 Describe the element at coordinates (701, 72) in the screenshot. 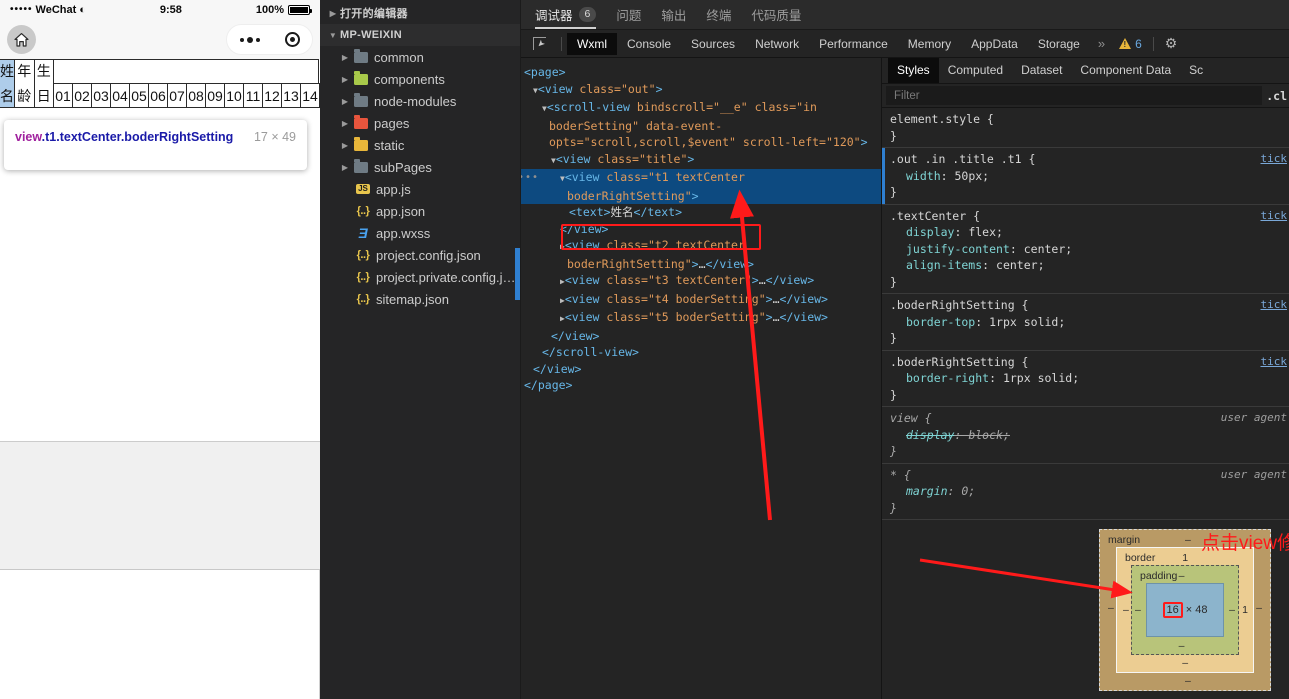

I see `wxml-node-line: <page>` at that location.